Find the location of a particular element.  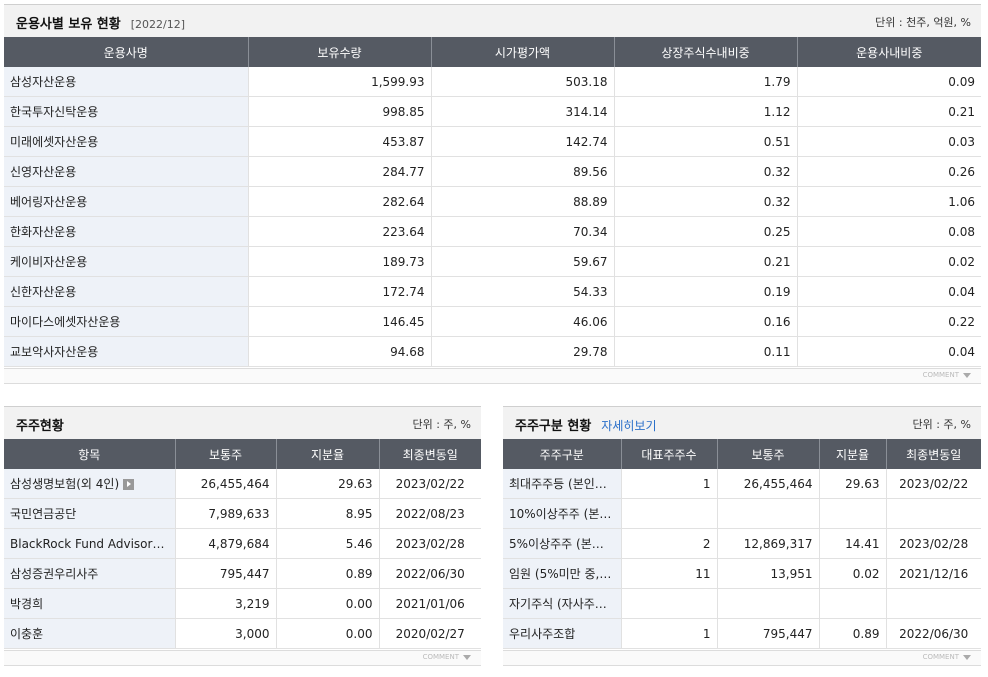

cell-text-ratio_firm: 0.22 is located at coordinates (961, 321).